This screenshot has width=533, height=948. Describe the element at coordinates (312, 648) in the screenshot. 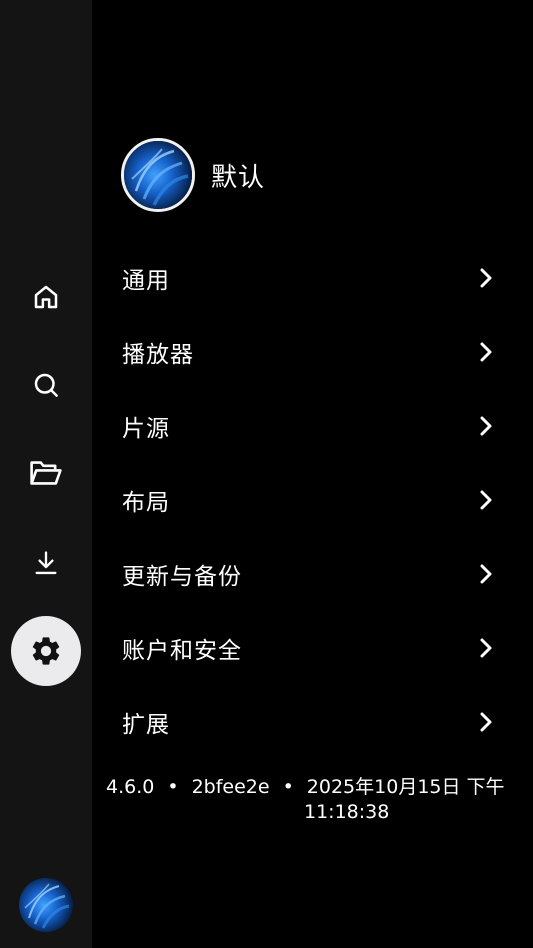

I see `menu-item-account-security: 账户和安全` at that location.